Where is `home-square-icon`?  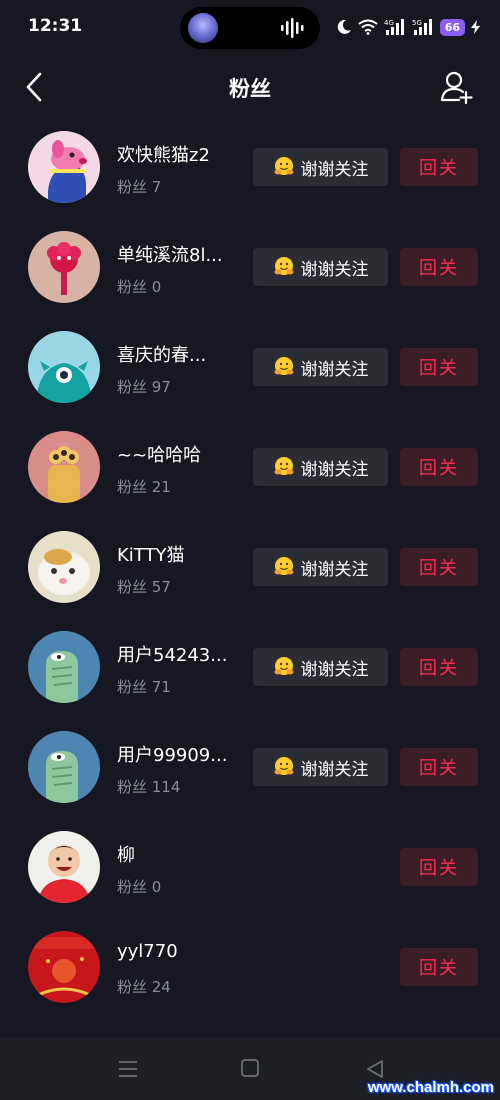 home-square-icon is located at coordinates (250, 1068).